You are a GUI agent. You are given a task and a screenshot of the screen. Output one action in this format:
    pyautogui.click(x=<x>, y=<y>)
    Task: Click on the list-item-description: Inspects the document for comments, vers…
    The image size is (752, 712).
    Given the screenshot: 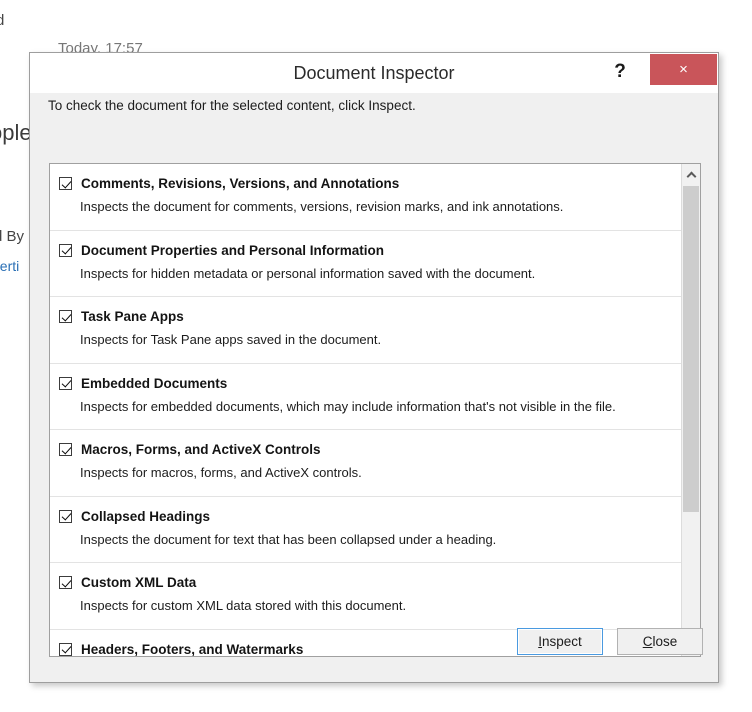 What is the action you would take?
    pyautogui.click(x=322, y=206)
    